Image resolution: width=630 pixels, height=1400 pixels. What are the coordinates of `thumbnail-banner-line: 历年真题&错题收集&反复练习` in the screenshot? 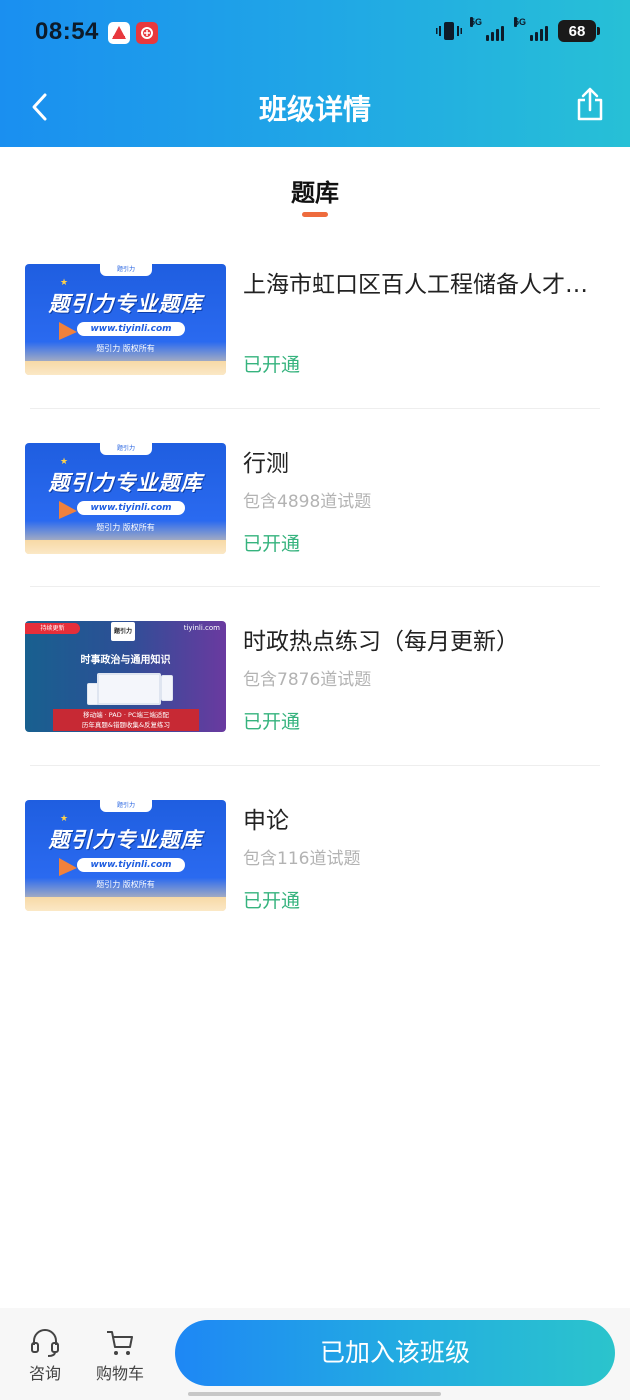 It's located at (126, 725).